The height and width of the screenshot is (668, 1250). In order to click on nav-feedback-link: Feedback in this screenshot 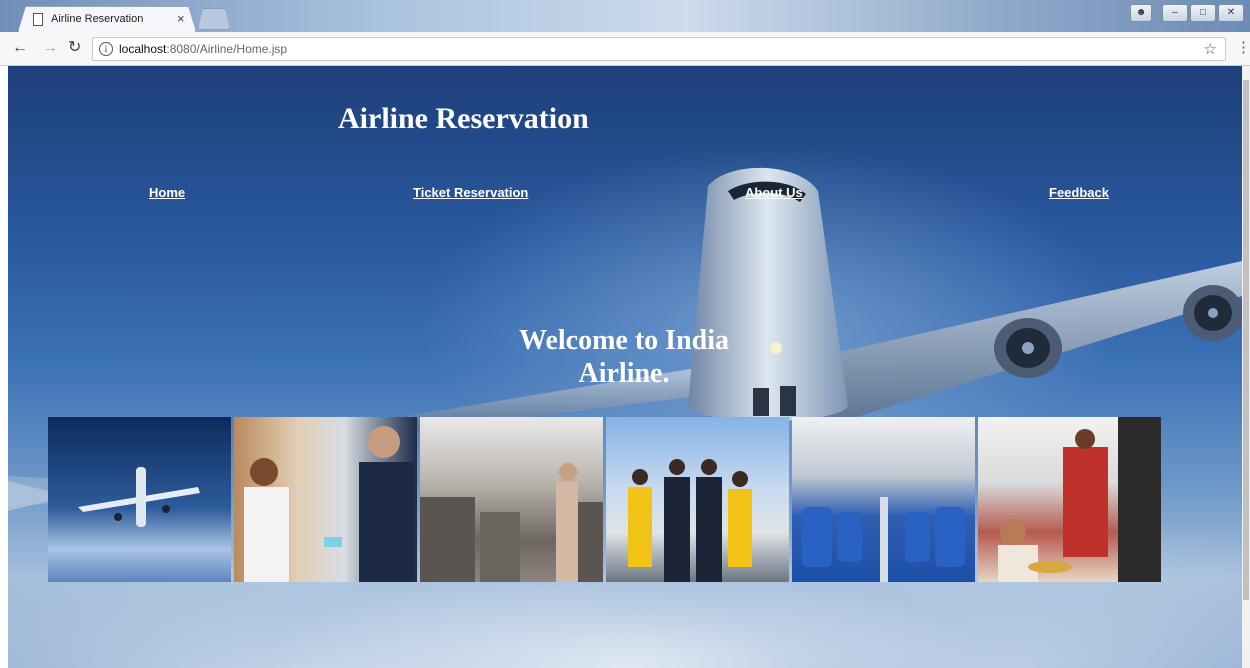, I will do `click(1079, 192)`.